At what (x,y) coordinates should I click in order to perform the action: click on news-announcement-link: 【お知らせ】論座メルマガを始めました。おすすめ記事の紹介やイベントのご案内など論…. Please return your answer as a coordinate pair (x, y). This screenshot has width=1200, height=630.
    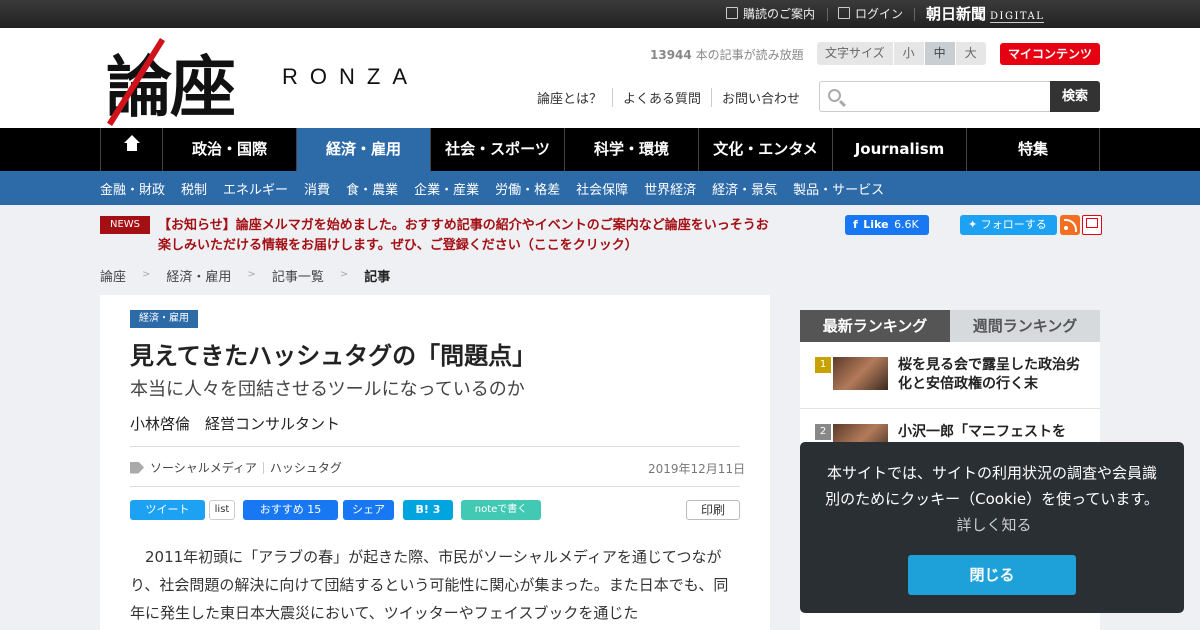
    Looking at the image, I should click on (468, 236).